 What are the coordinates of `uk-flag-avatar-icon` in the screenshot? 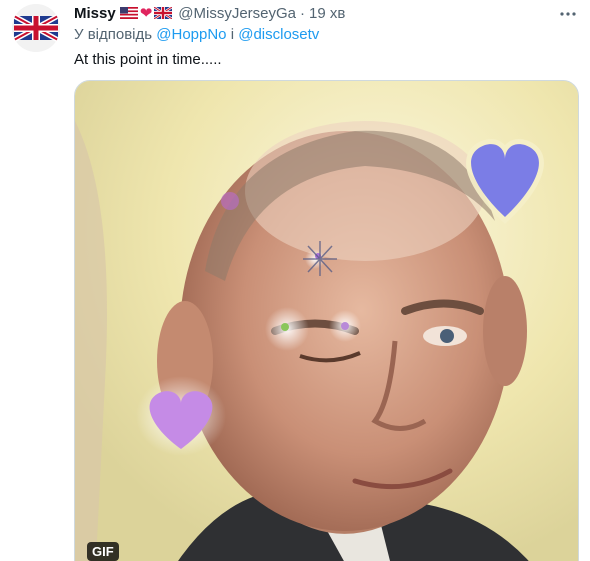 It's located at (36, 28).